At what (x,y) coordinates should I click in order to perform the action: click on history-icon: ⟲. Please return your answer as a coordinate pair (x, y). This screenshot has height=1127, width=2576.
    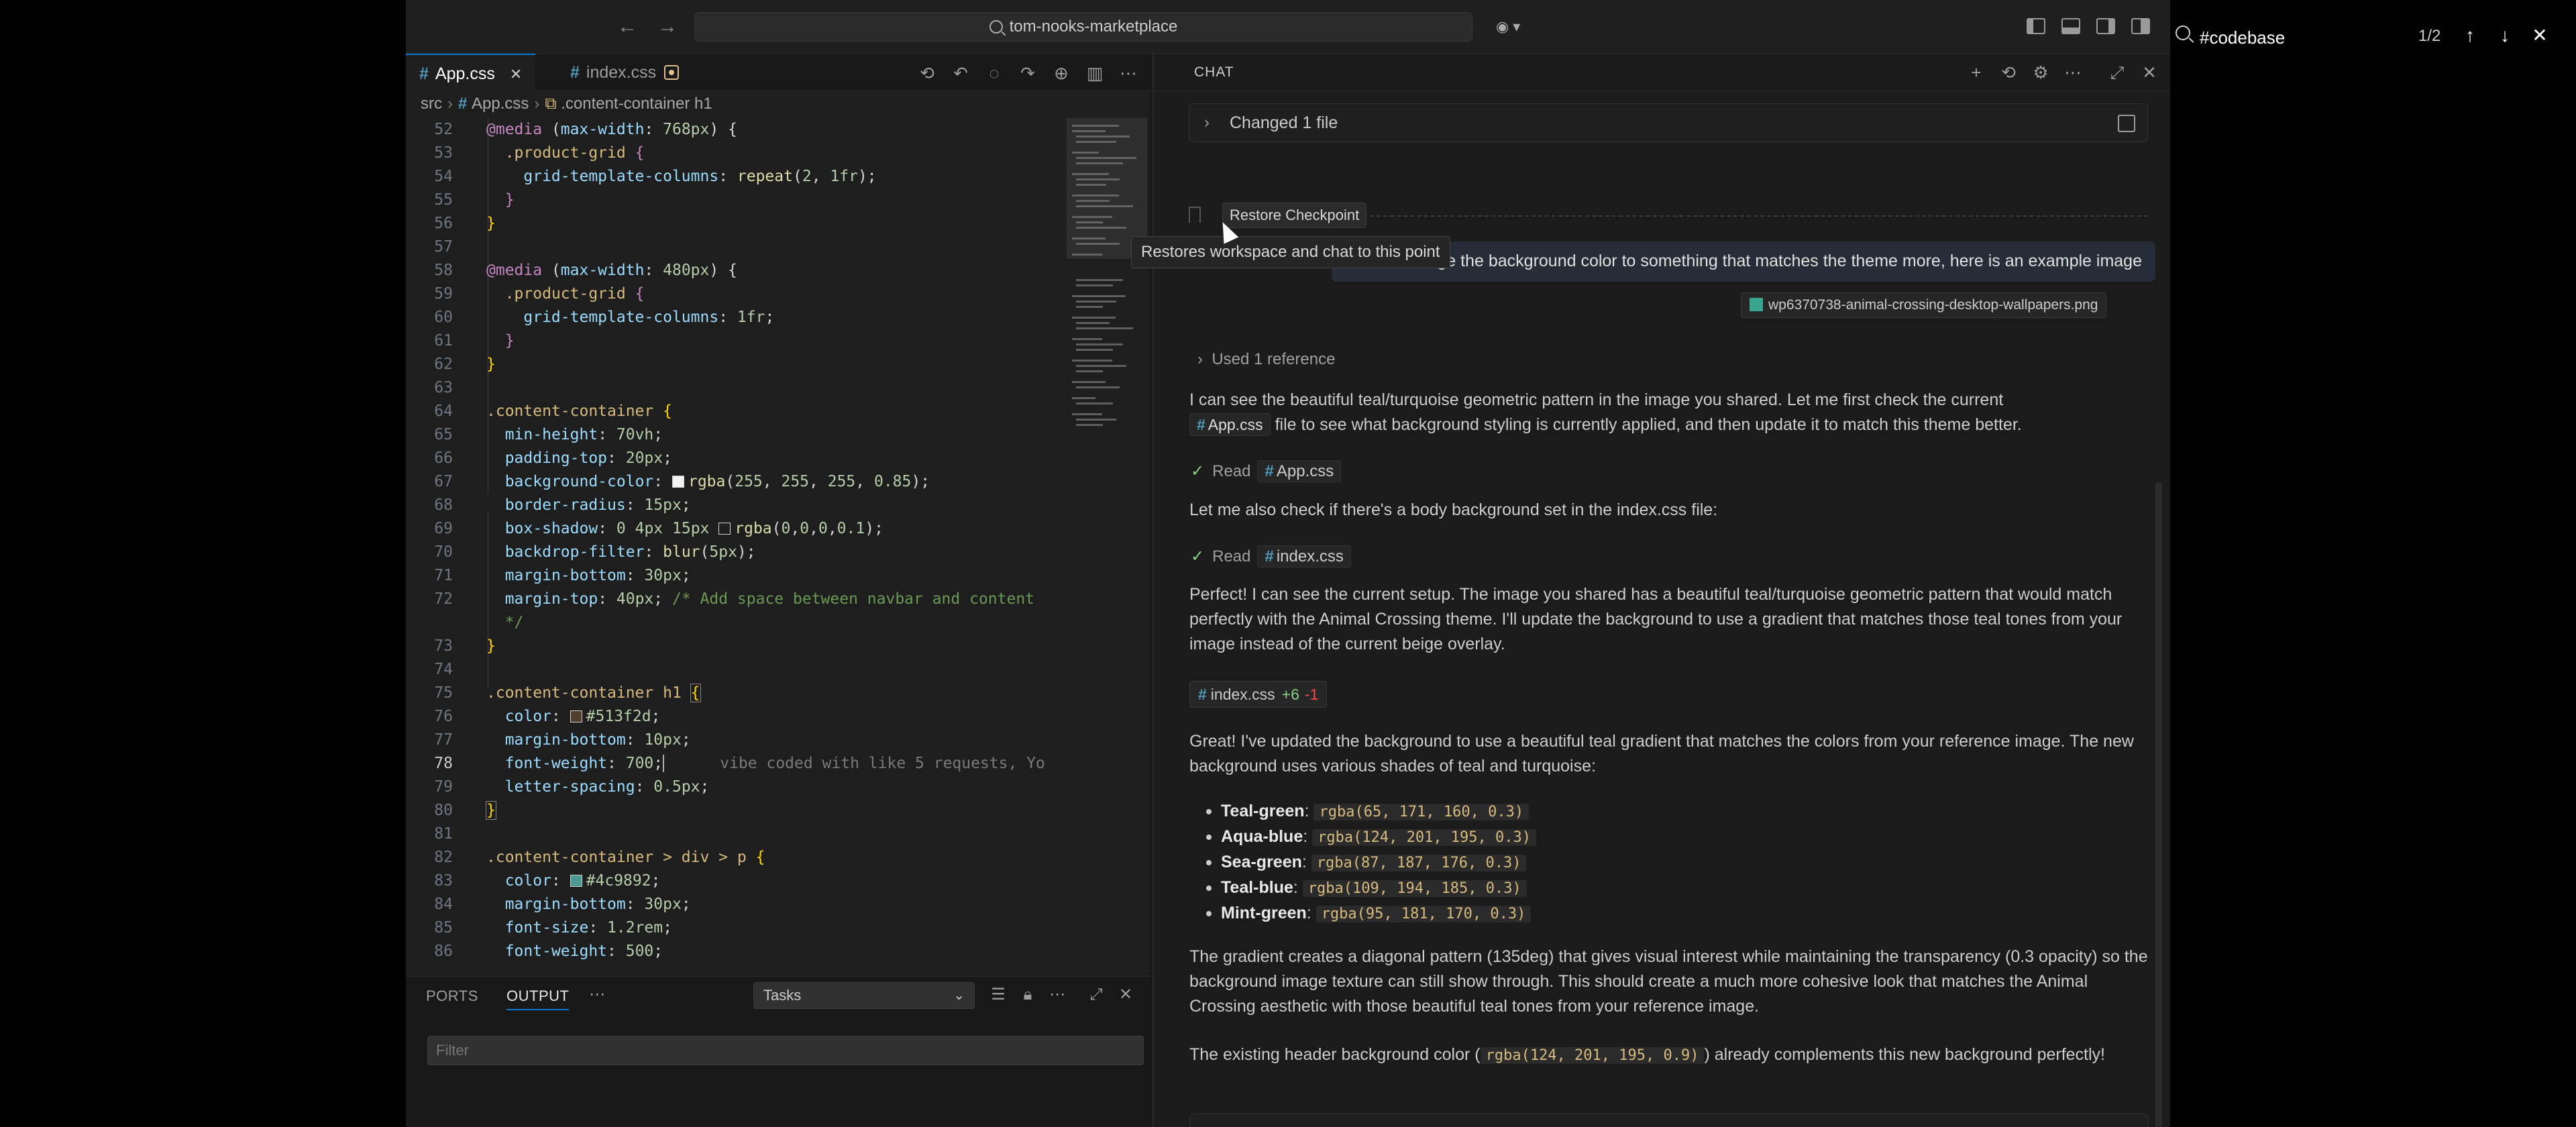
    Looking at the image, I should click on (2008, 72).